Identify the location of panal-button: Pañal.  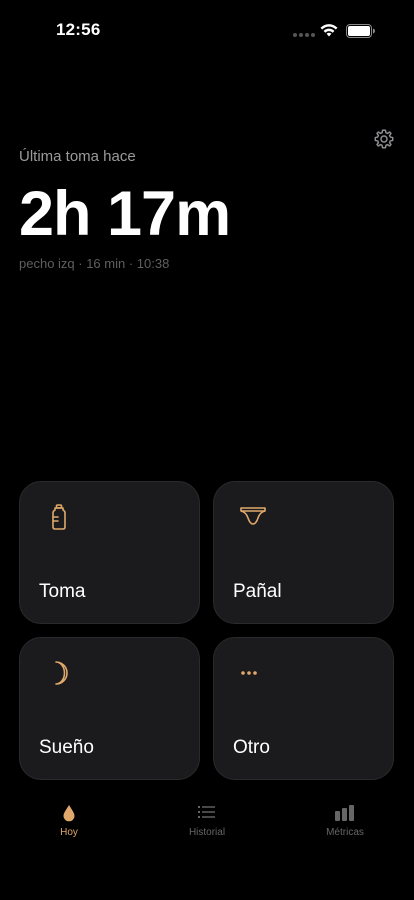
(303, 552).